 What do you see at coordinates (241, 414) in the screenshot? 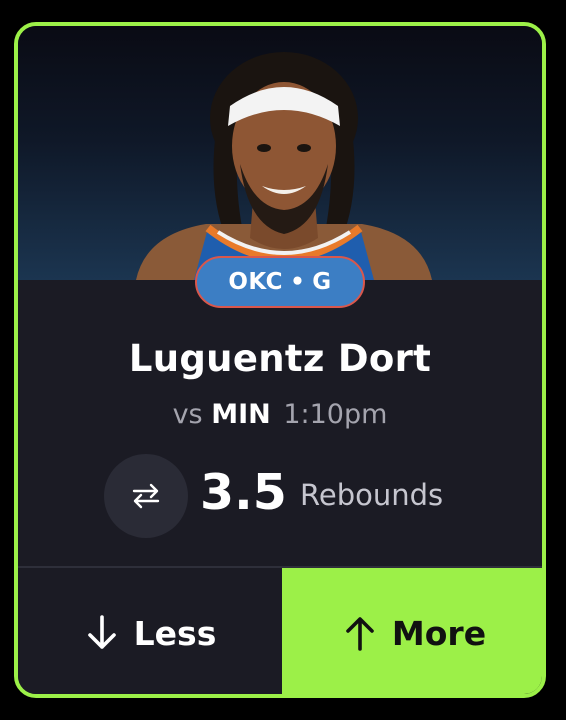
I see `opponent-team: MIN` at bounding box center [241, 414].